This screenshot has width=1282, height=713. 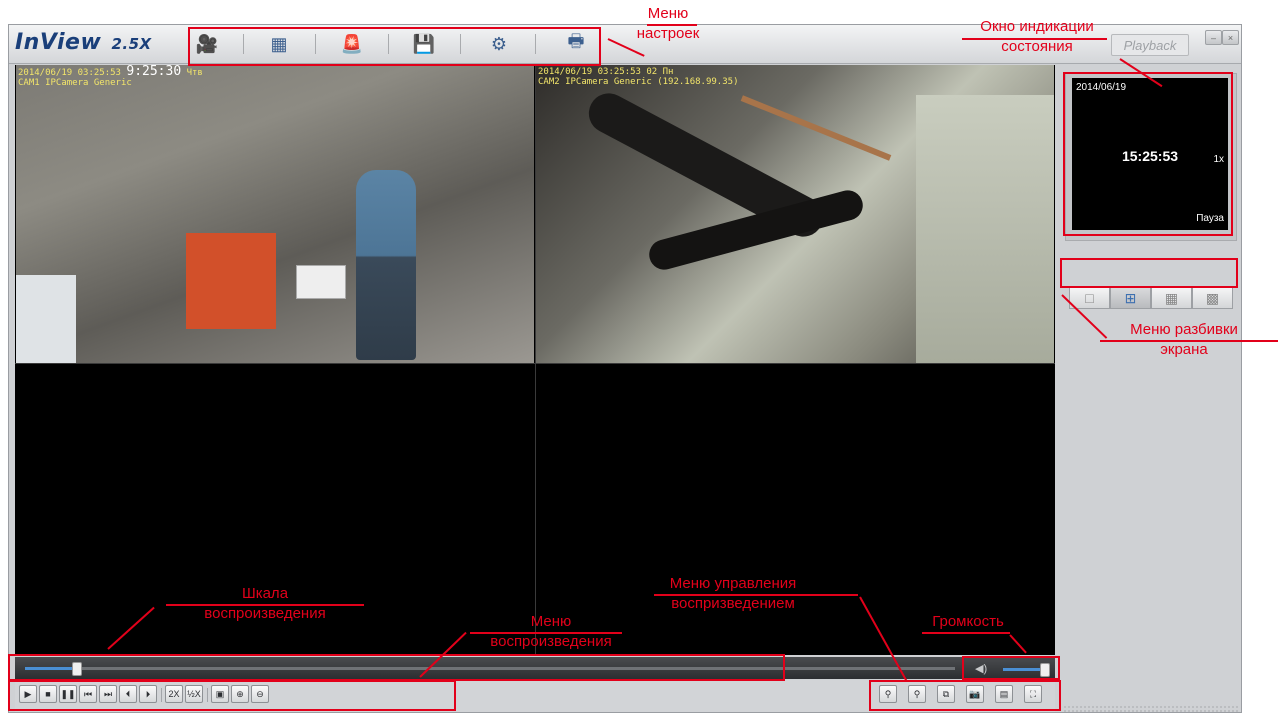 I want to click on timeline-highlight, so click(x=396, y=667).